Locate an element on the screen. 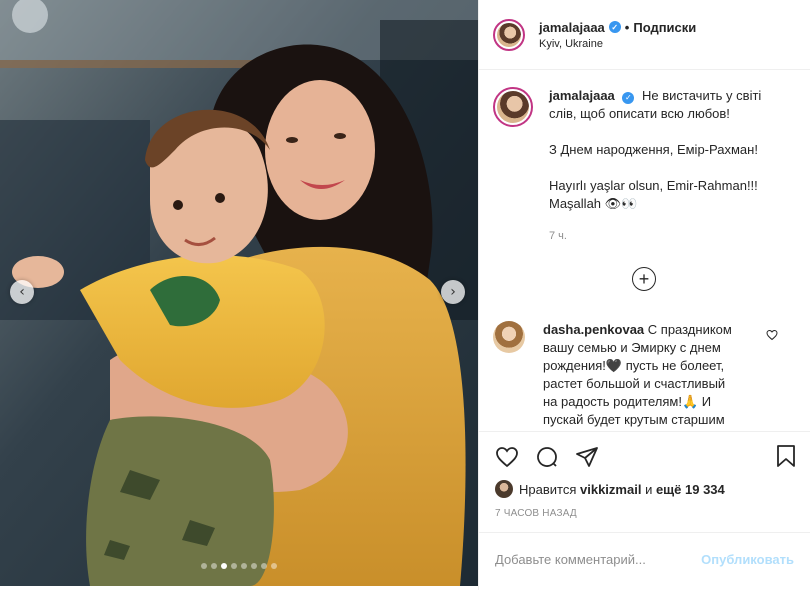 This screenshot has width=810, height=590. comment-input is located at coordinates (598, 559).